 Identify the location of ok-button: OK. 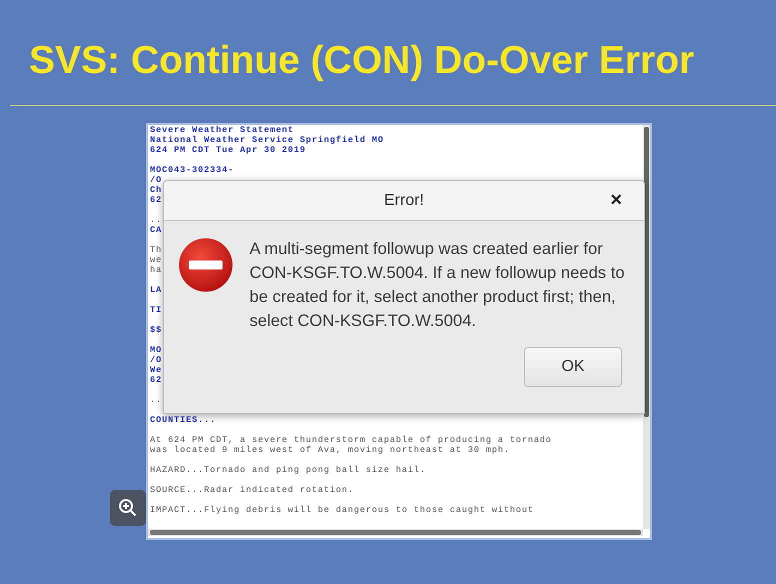
(573, 367).